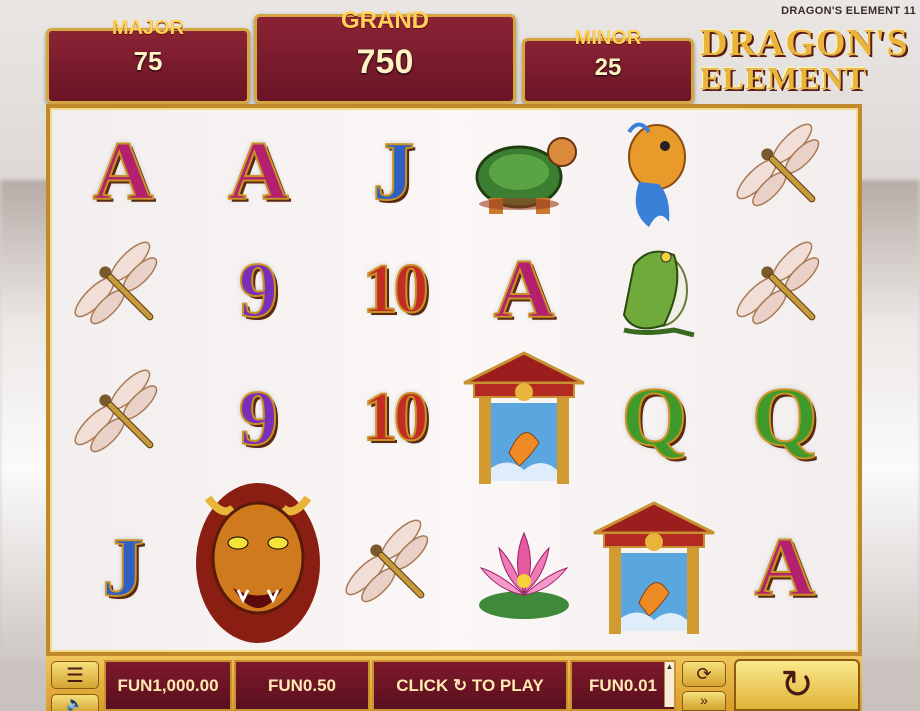 Image resolution: width=920 pixels, height=711 pixels. I want to click on sound-button: 🔈, so click(75, 702).